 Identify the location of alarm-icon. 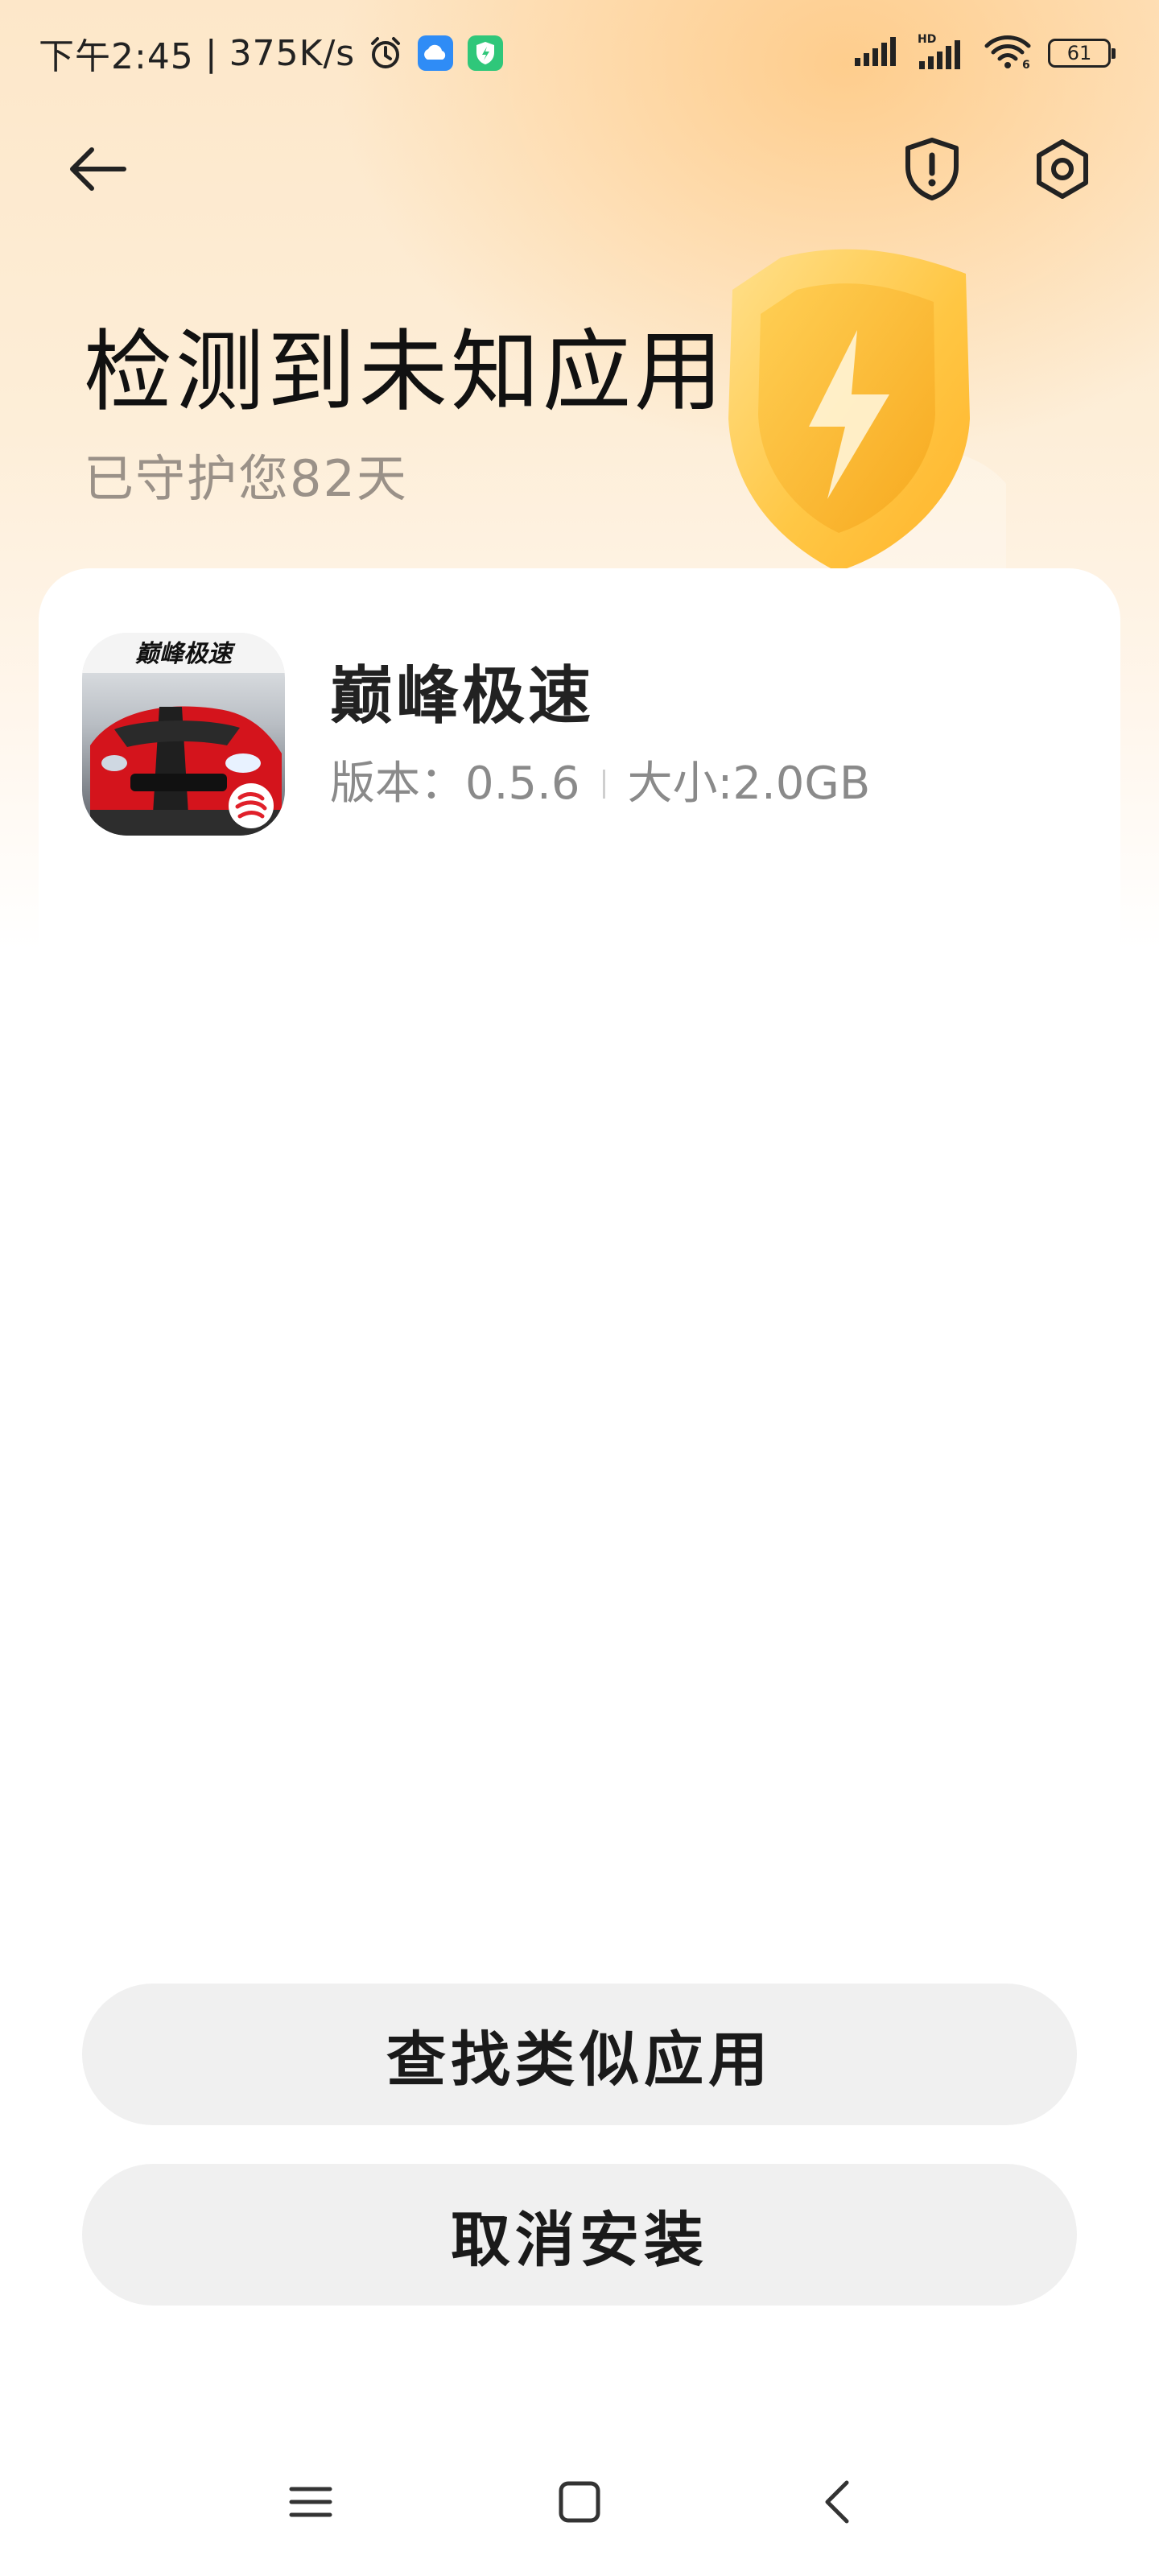
(385, 53).